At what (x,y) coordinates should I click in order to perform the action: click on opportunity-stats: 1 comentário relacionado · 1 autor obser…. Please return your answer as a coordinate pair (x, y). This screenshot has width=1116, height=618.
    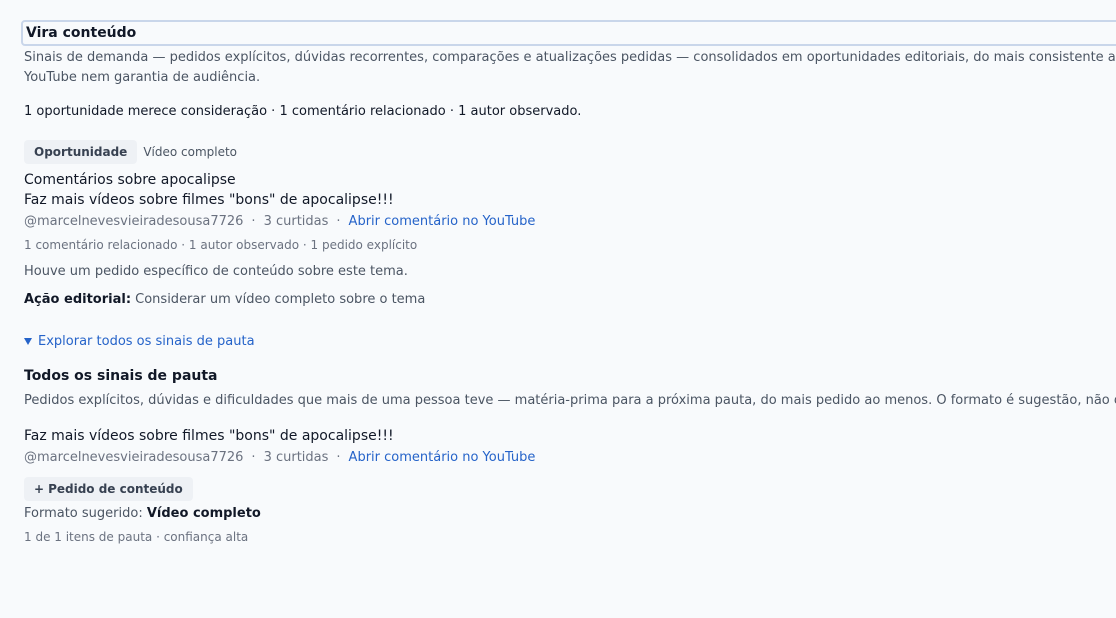
    Looking at the image, I should click on (221, 245).